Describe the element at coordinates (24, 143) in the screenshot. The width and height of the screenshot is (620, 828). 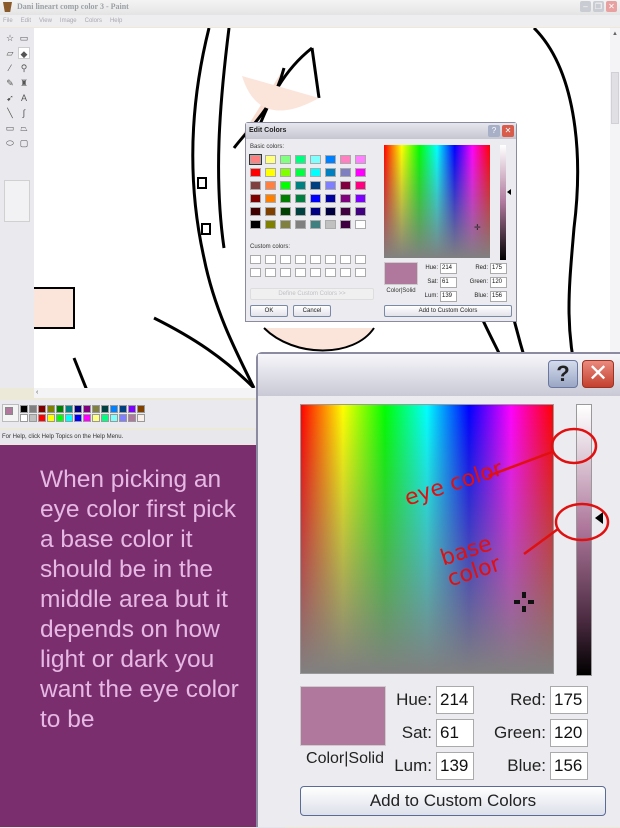
I see `rounded-rectangle-tool: ▢` at that location.